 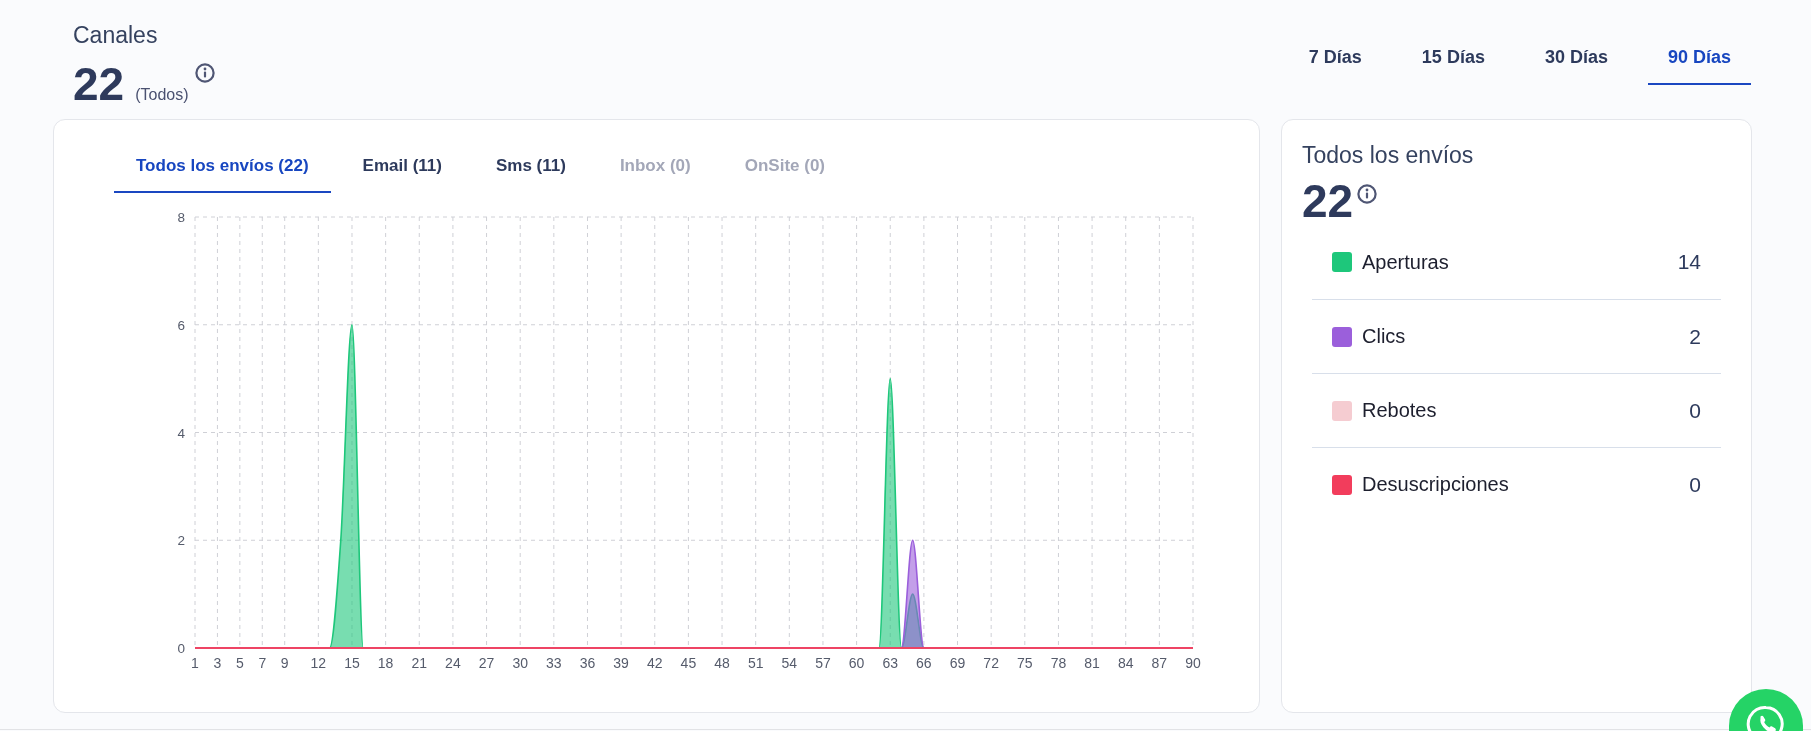 I want to click on legend-label: Desuscripciones, so click(x=1435, y=484).